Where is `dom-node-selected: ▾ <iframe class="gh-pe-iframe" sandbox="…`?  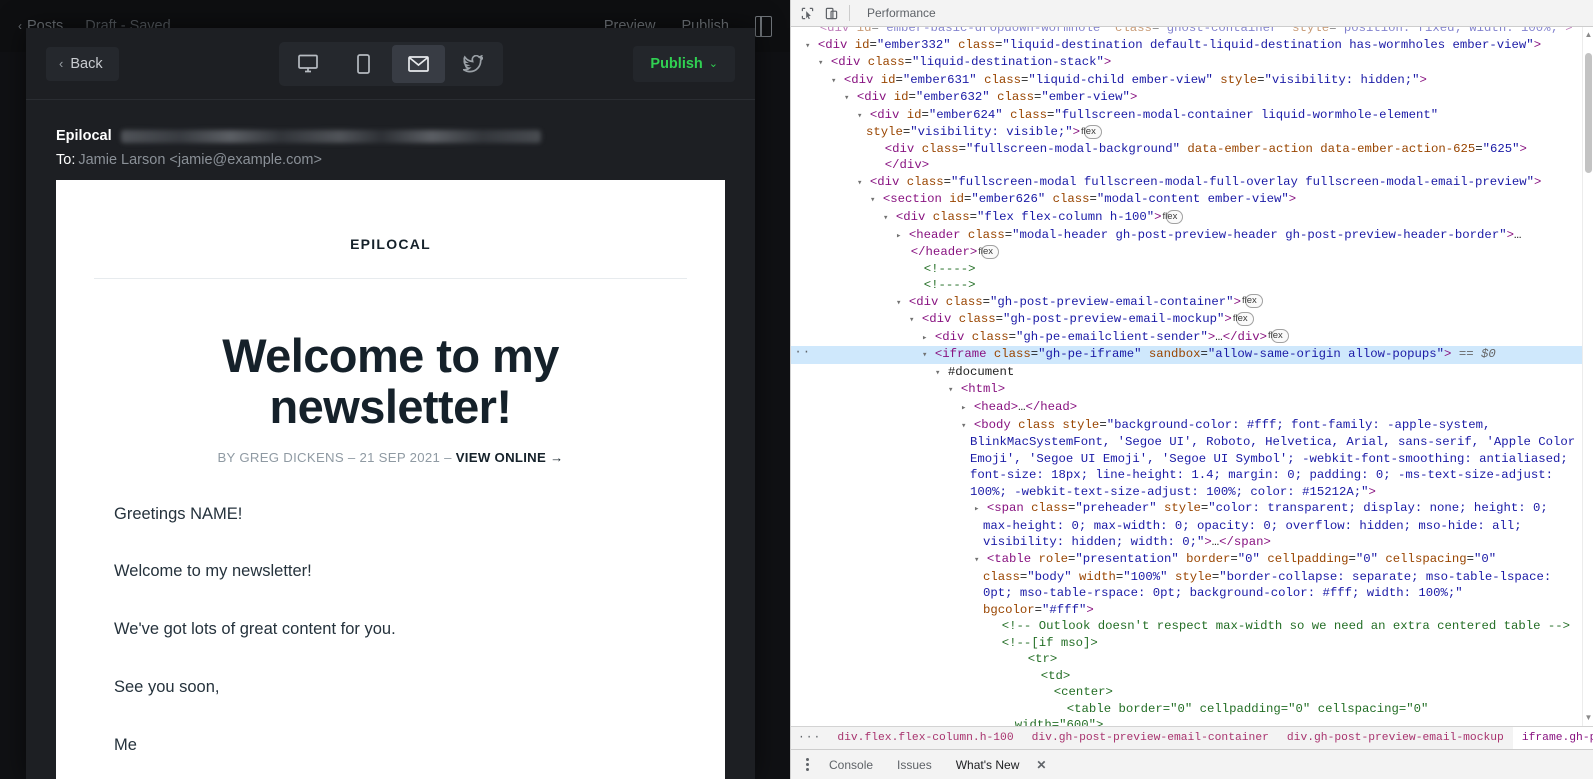
dom-node-selected: ▾ <iframe class="gh-pe-iframe" sandbox="… is located at coordinates (1186, 354).